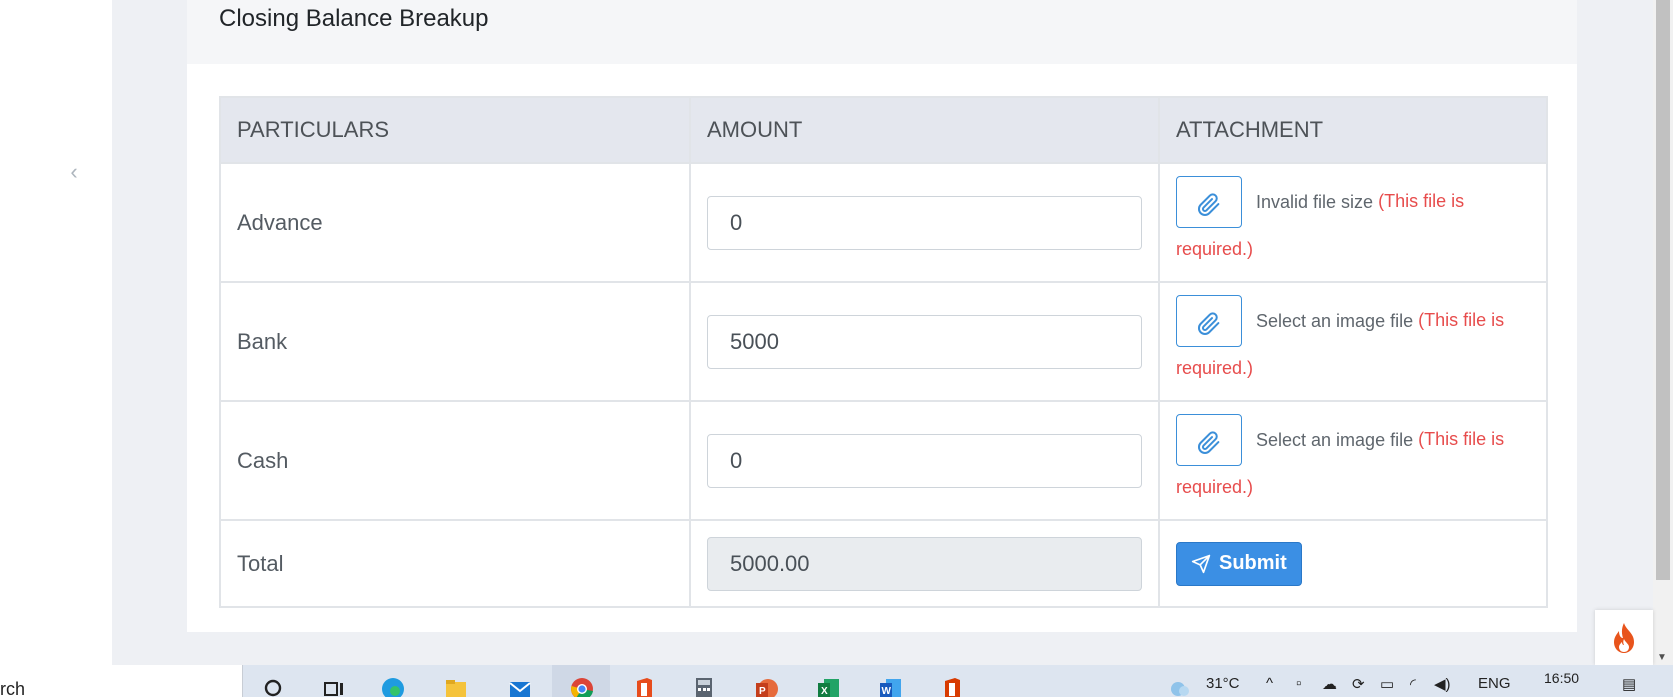 The width and height of the screenshot is (1673, 697). What do you see at coordinates (455, 563) in the screenshot?
I see `total-label: Total` at bounding box center [455, 563].